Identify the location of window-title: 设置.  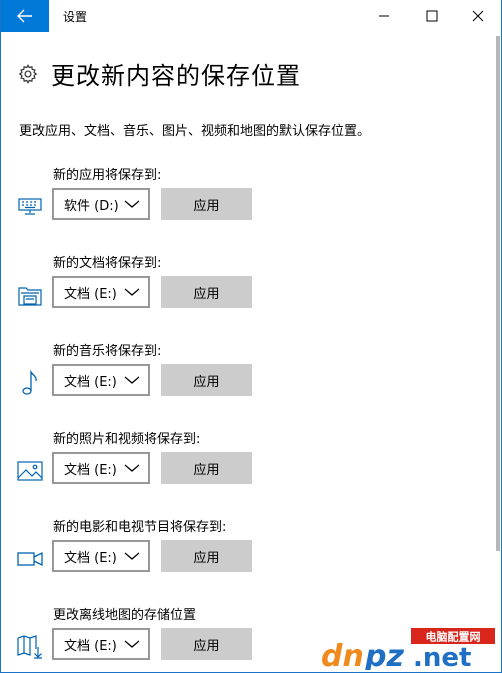
(75, 17).